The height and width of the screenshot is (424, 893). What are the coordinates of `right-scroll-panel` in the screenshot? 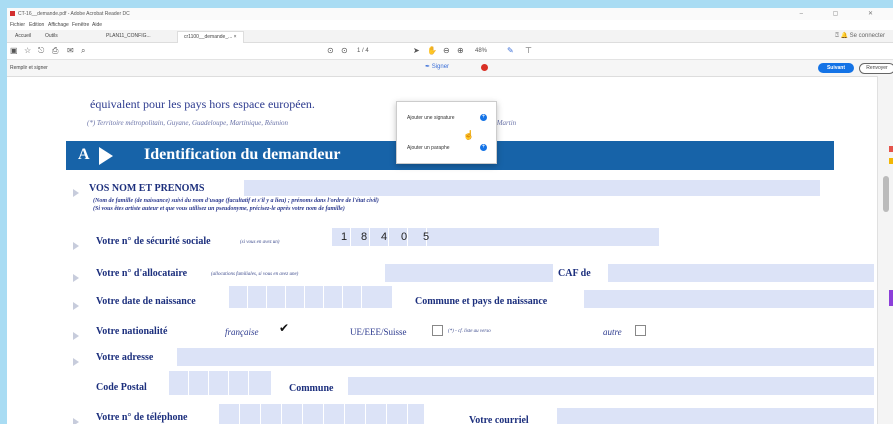 It's located at (885, 250).